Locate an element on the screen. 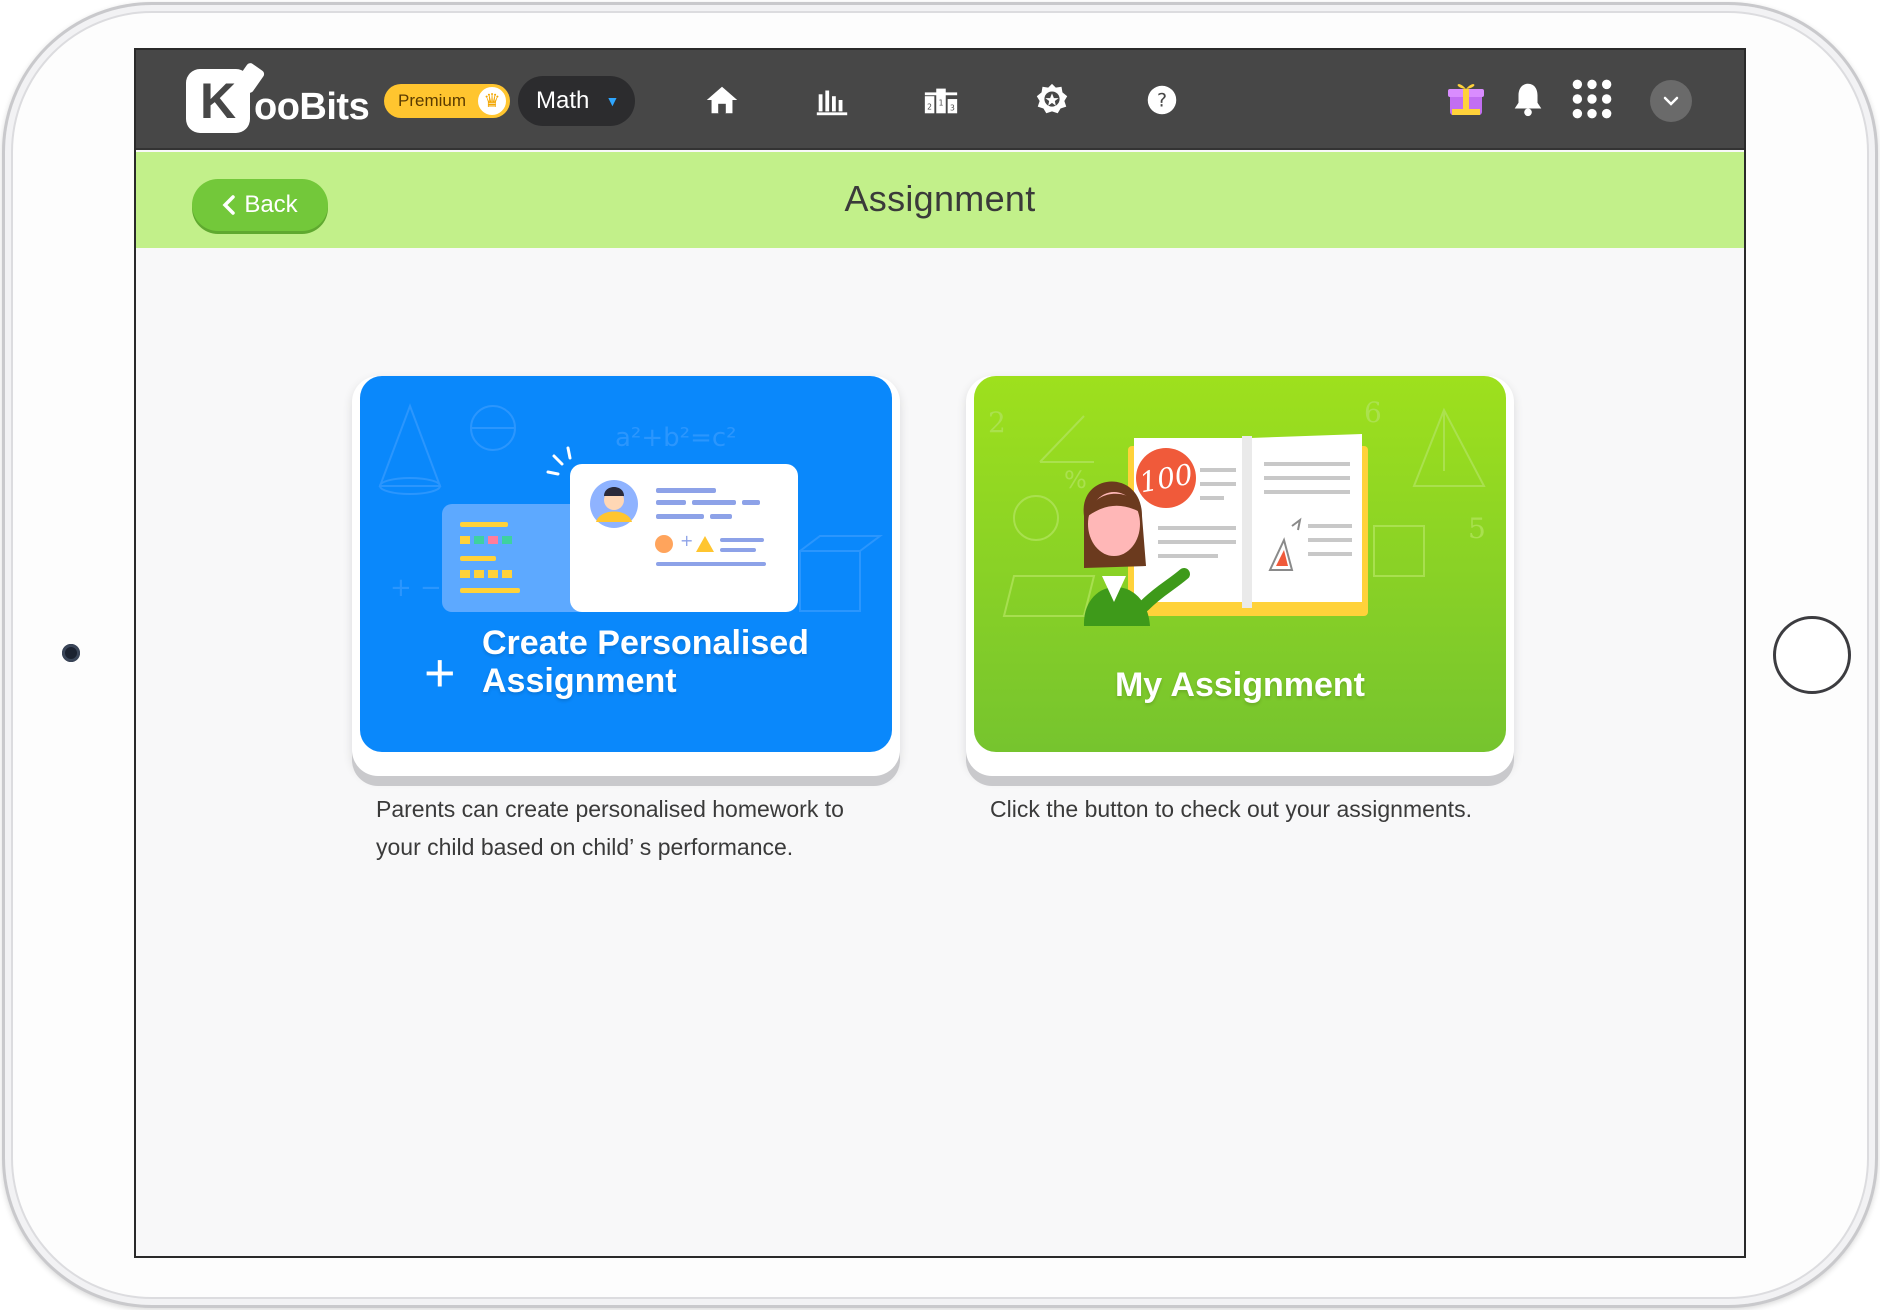 Image resolution: width=1880 pixels, height=1310 pixels. logo-mark: K is located at coordinates (218, 101).